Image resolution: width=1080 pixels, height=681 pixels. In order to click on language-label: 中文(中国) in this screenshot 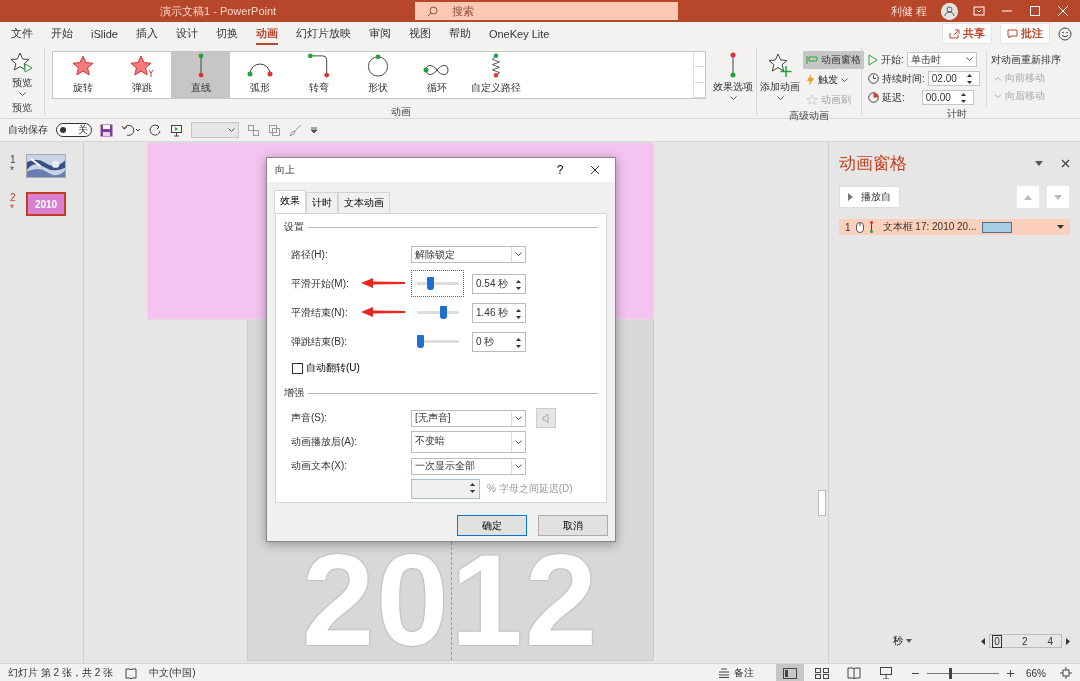, I will do `click(172, 673)`.